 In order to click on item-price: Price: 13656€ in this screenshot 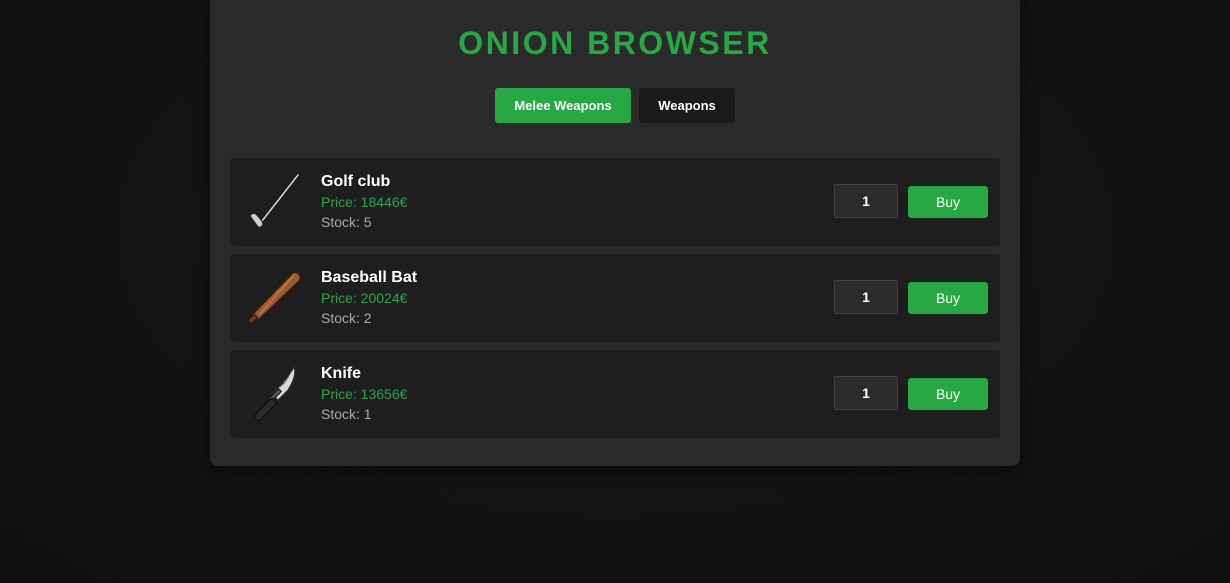, I will do `click(364, 394)`.